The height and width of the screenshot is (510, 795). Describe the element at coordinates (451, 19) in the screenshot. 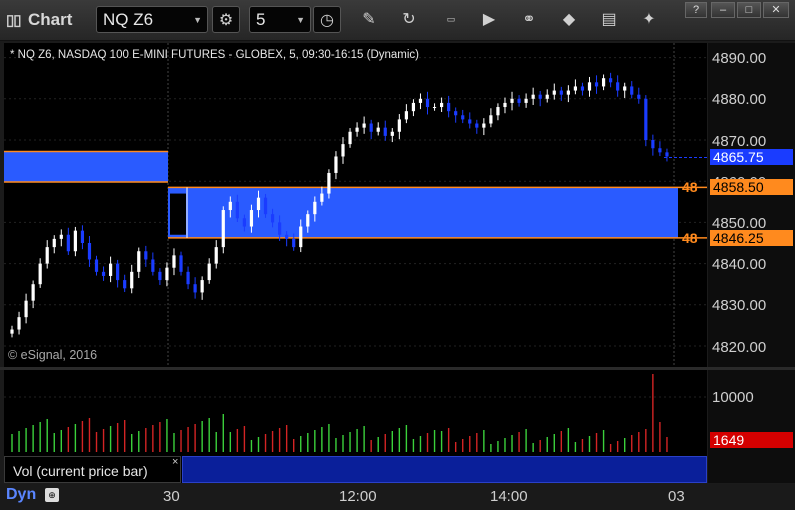

I see `get-icon: ▭` at that location.